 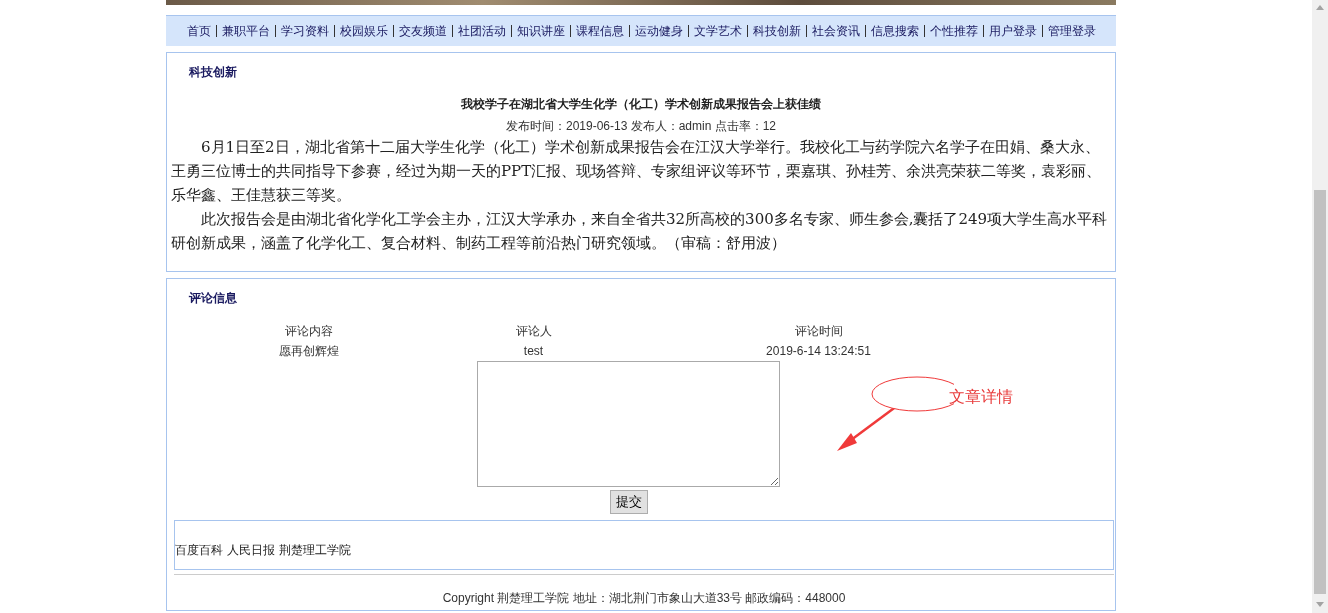 What do you see at coordinates (818, 331) in the screenshot?
I see `column-header: 评论时间` at bounding box center [818, 331].